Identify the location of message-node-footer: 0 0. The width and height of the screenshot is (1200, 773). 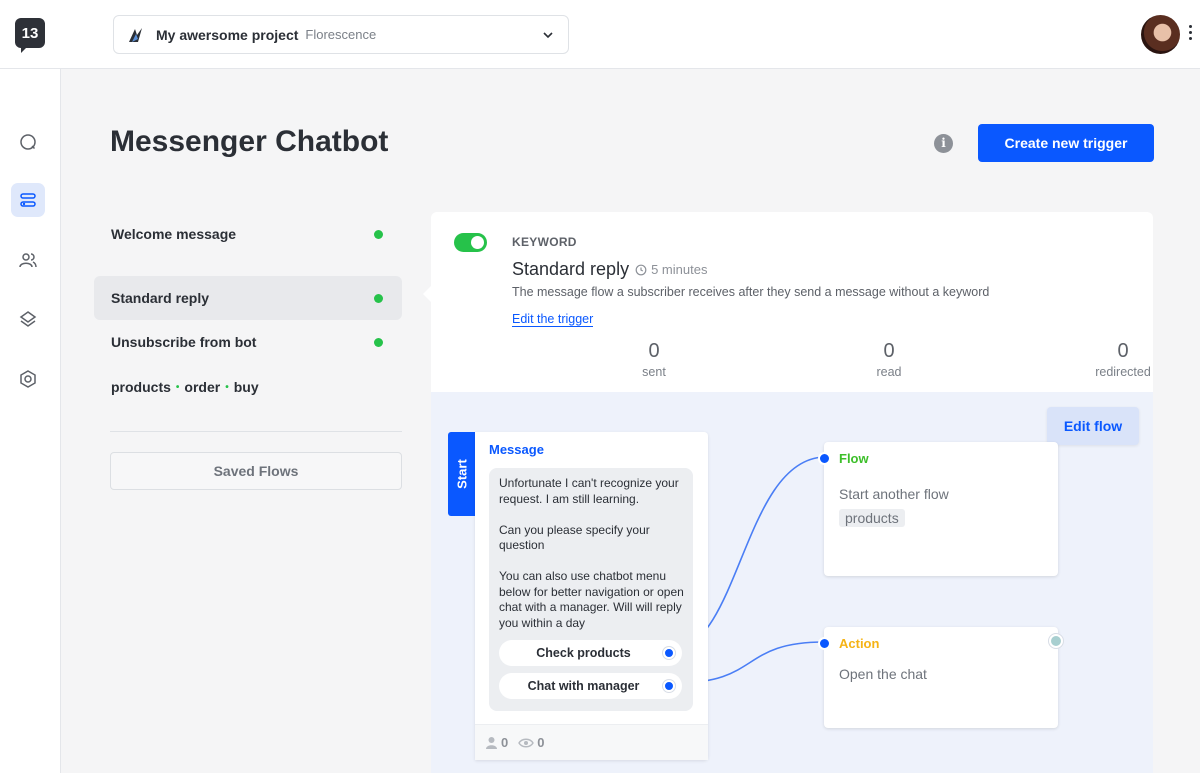
(591, 742).